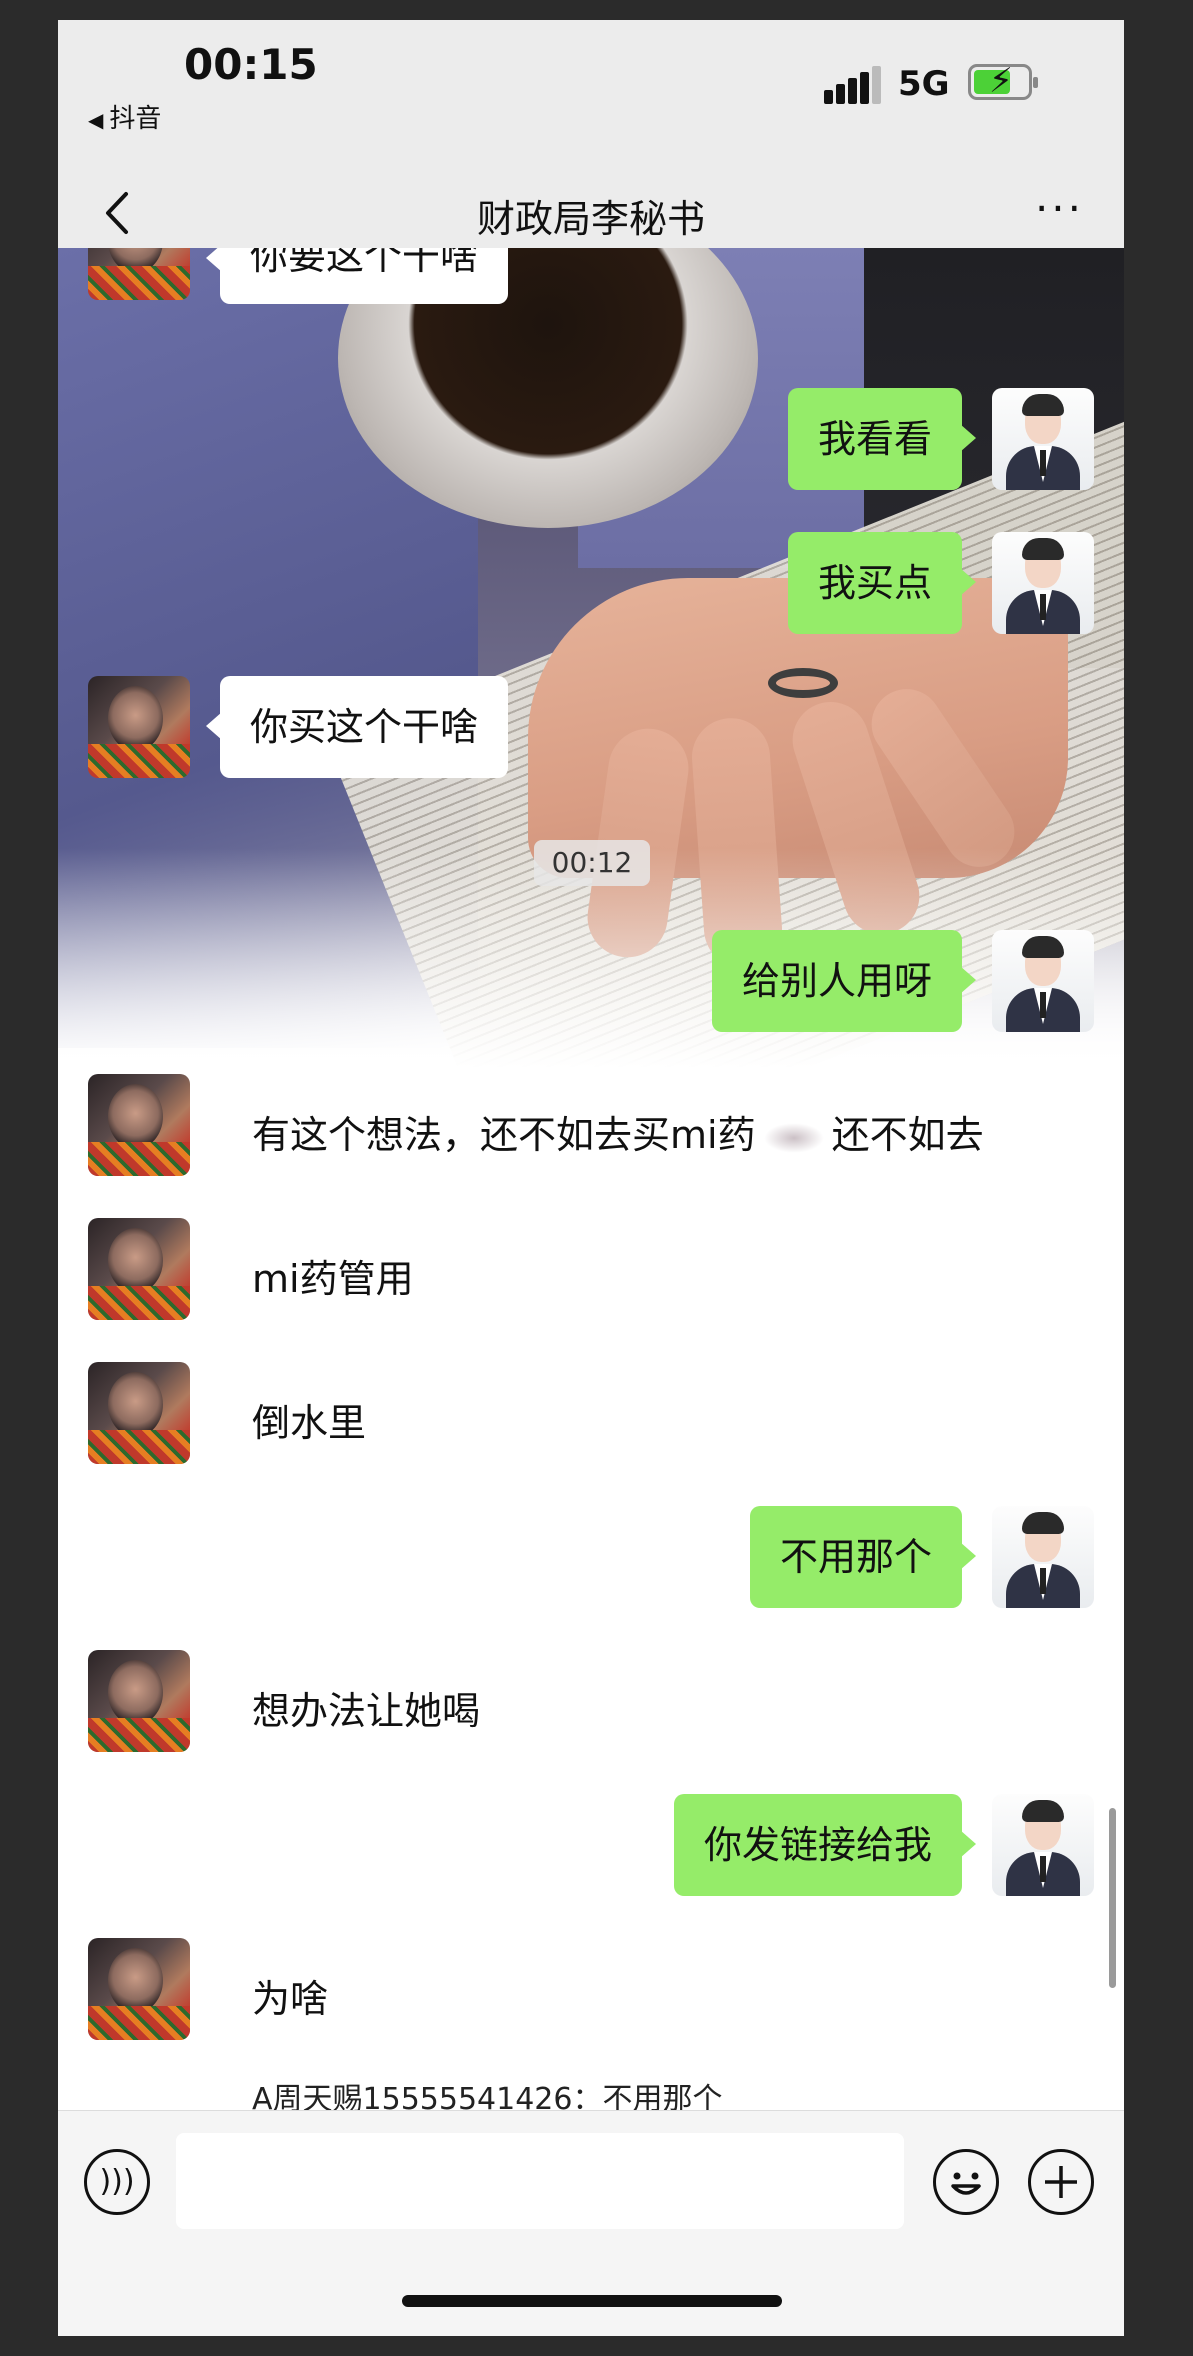 The image size is (1193, 2356). I want to click on charging-bolt-icon: ⚡, so click(1001, 81).